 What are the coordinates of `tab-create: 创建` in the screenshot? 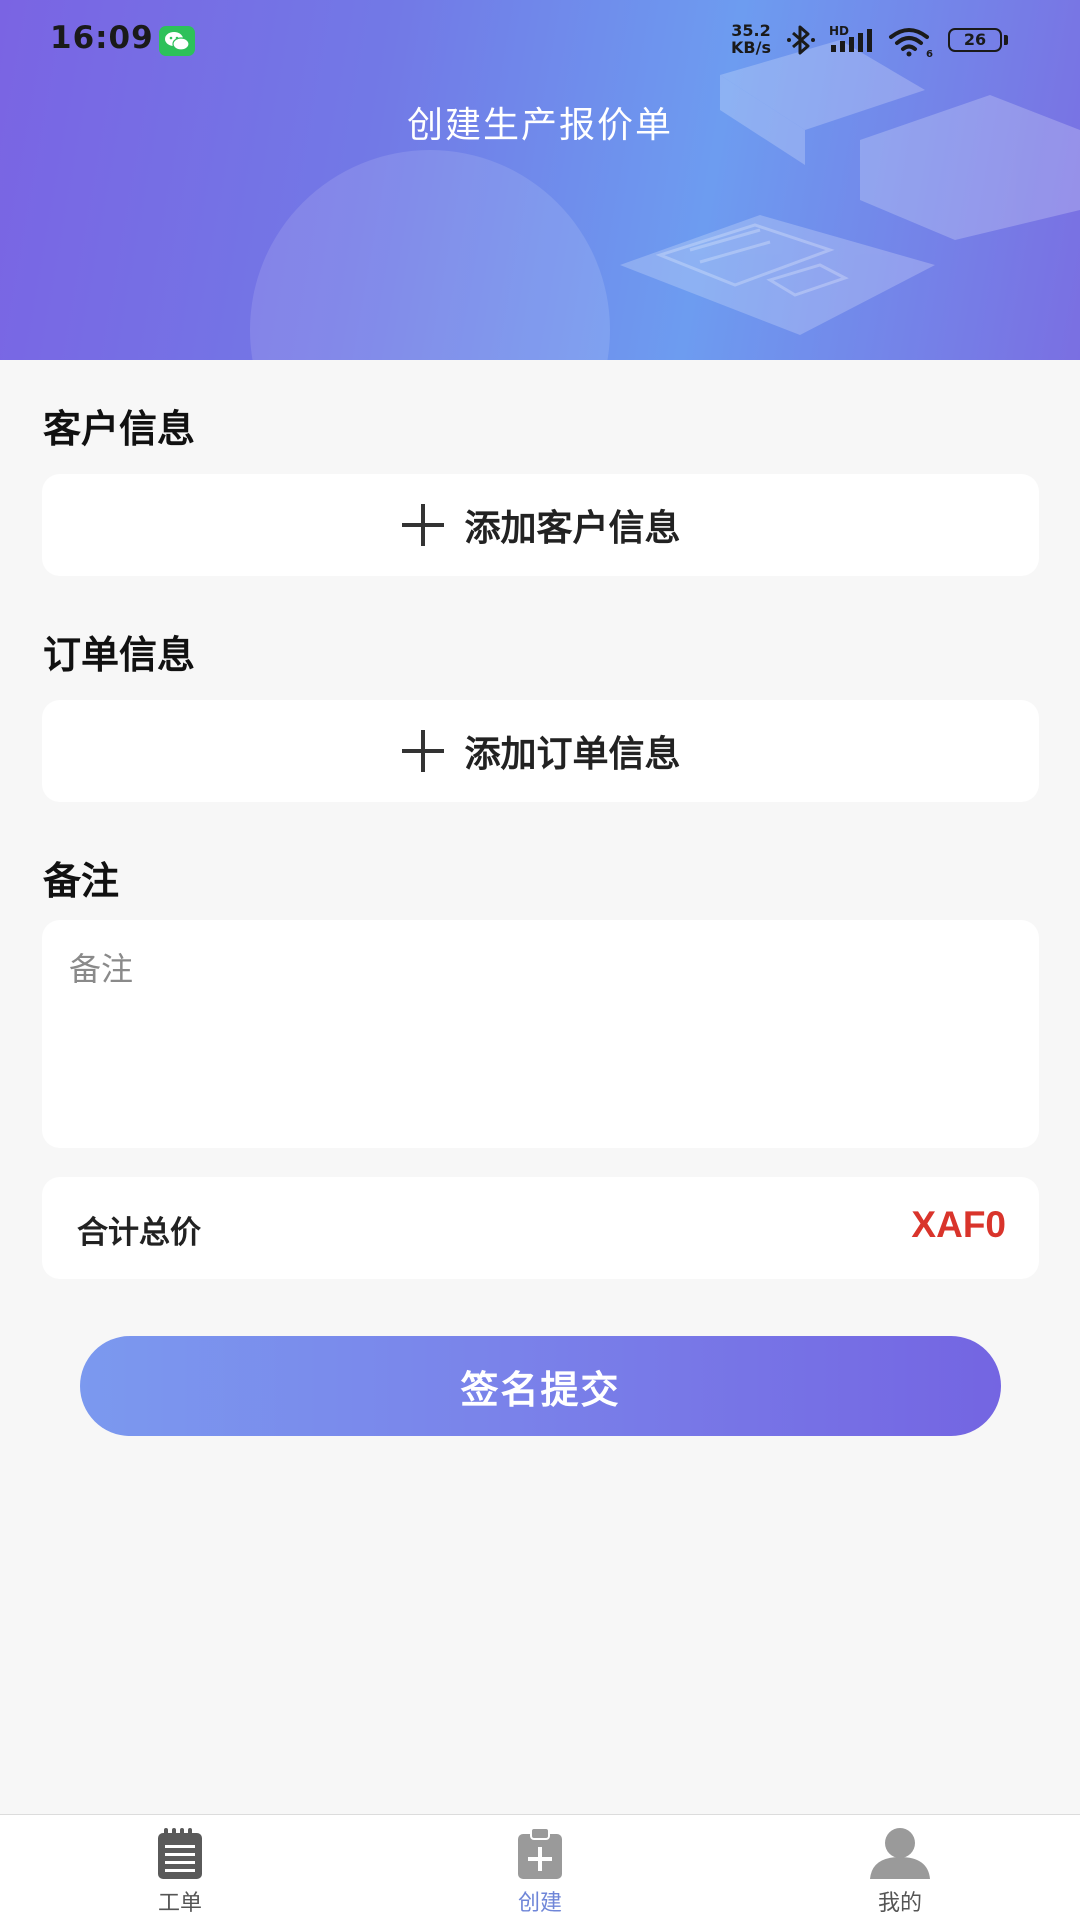 It's located at (540, 1868).